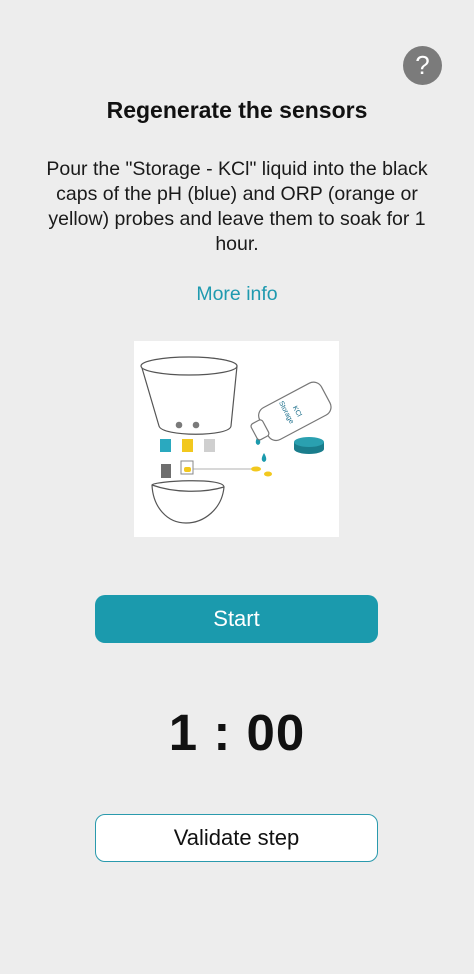 This screenshot has height=974, width=474. What do you see at coordinates (179, 425) in the screenshot?
I see `sensor-hole-left` at bounding box center [179, 425].